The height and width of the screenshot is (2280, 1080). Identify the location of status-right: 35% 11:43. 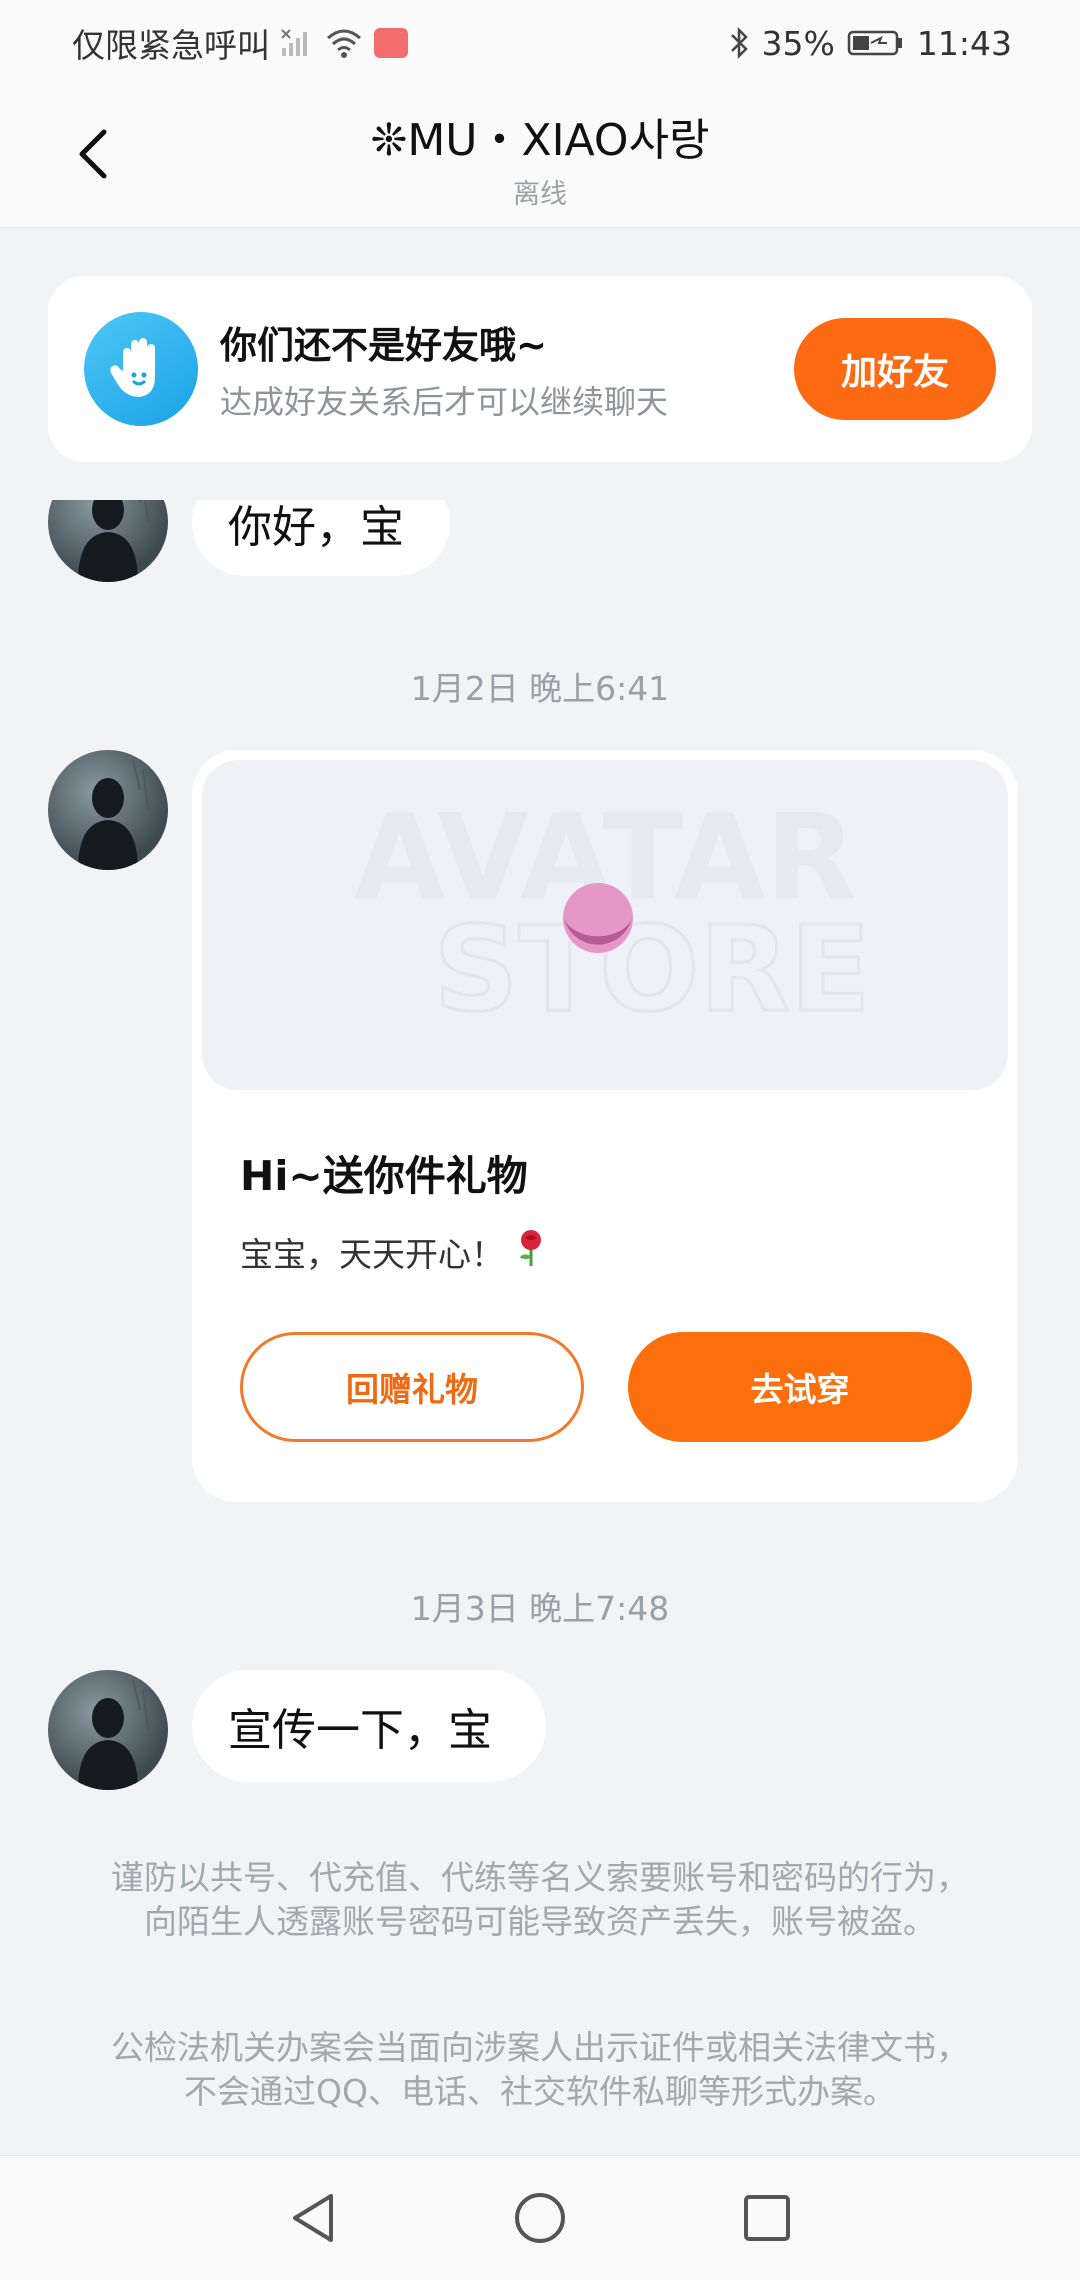
(870, 43).